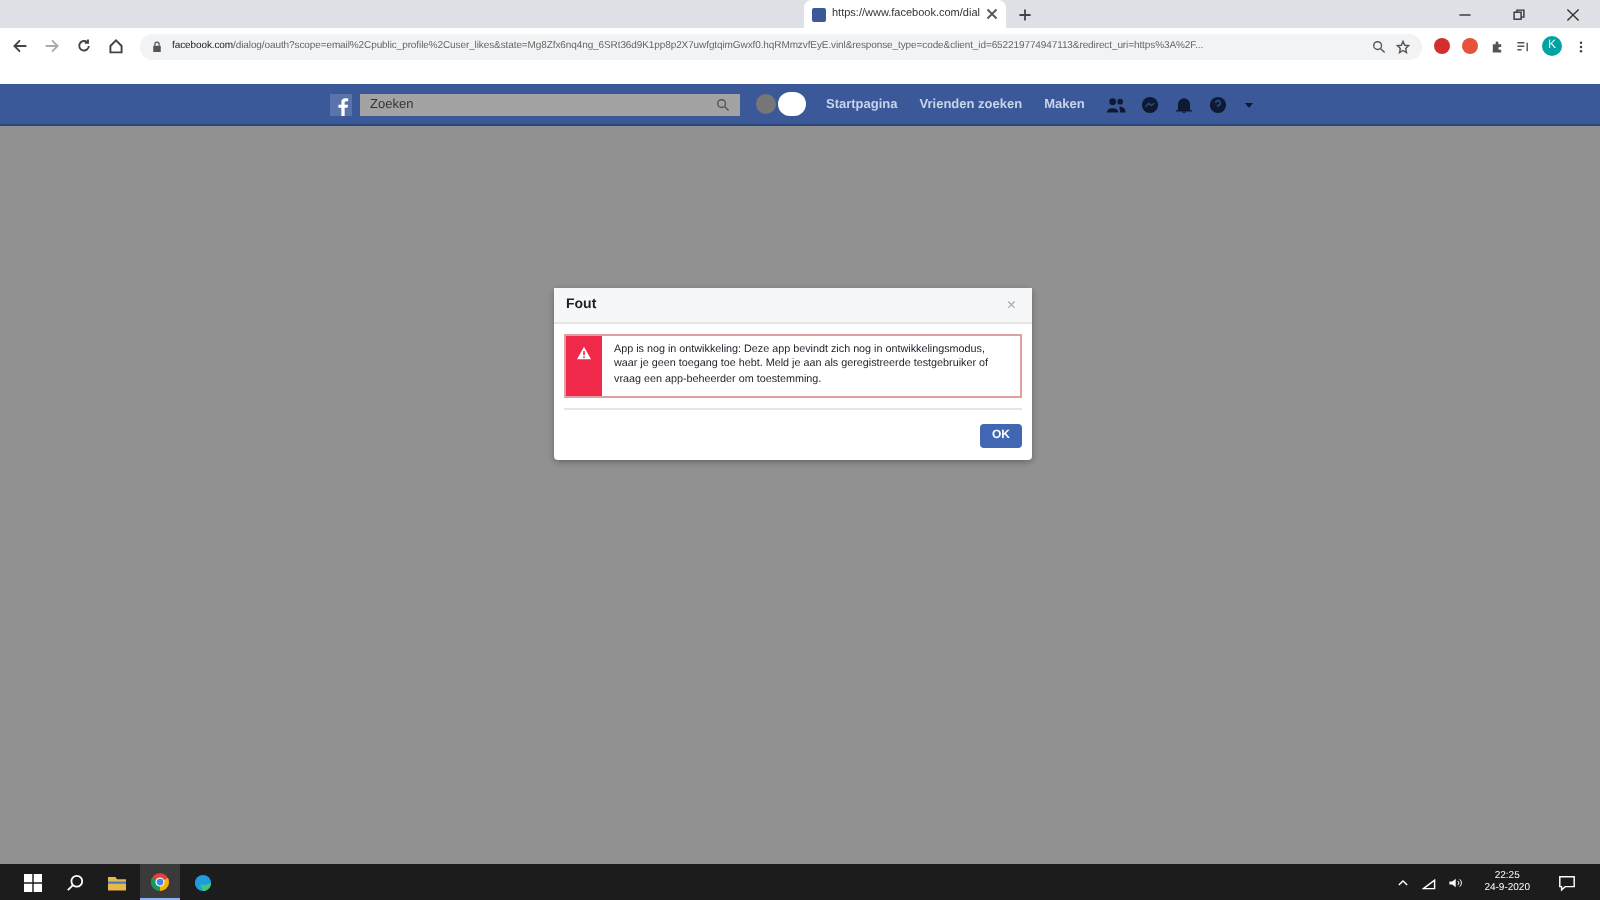 The height and width of the screenshot is (900, 1600). What do you see at coordinates (203, 882) in the screenshot?
I see `edge-browser-icon` at bounding box center [203, 882].